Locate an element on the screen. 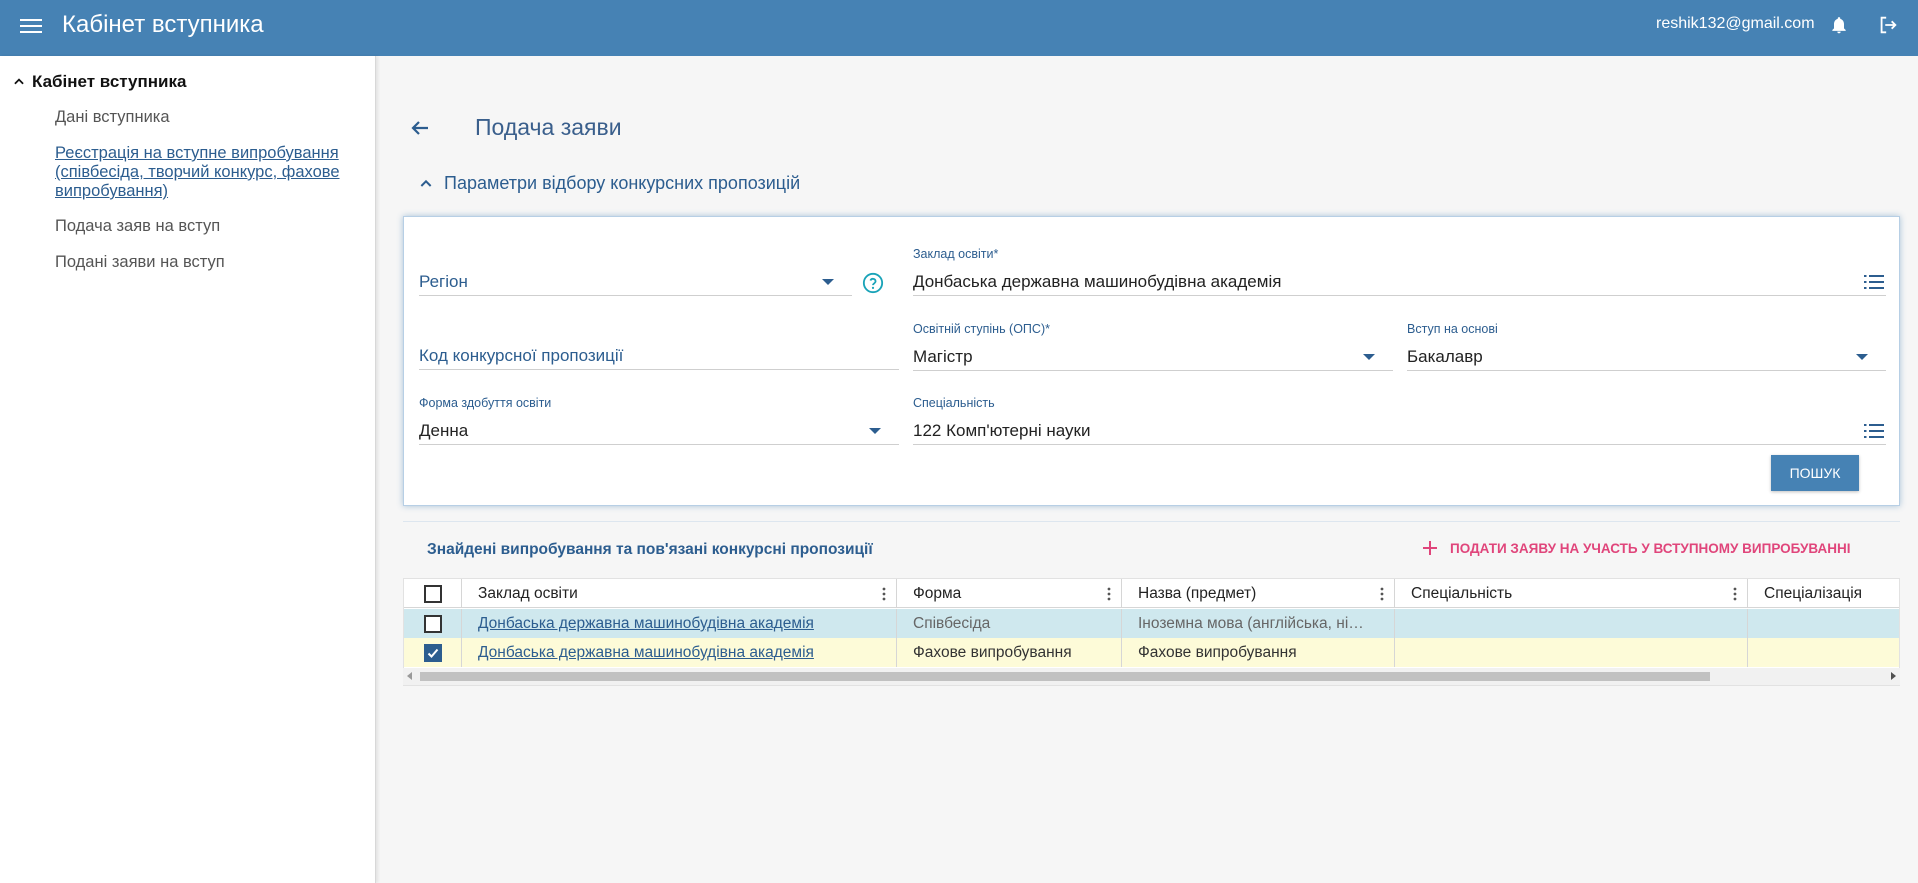 The width and height of the screenshot is (1918, 883). offer-code-placeholder: Код конкурсної пропозиції is located at coordinates (521, 355).